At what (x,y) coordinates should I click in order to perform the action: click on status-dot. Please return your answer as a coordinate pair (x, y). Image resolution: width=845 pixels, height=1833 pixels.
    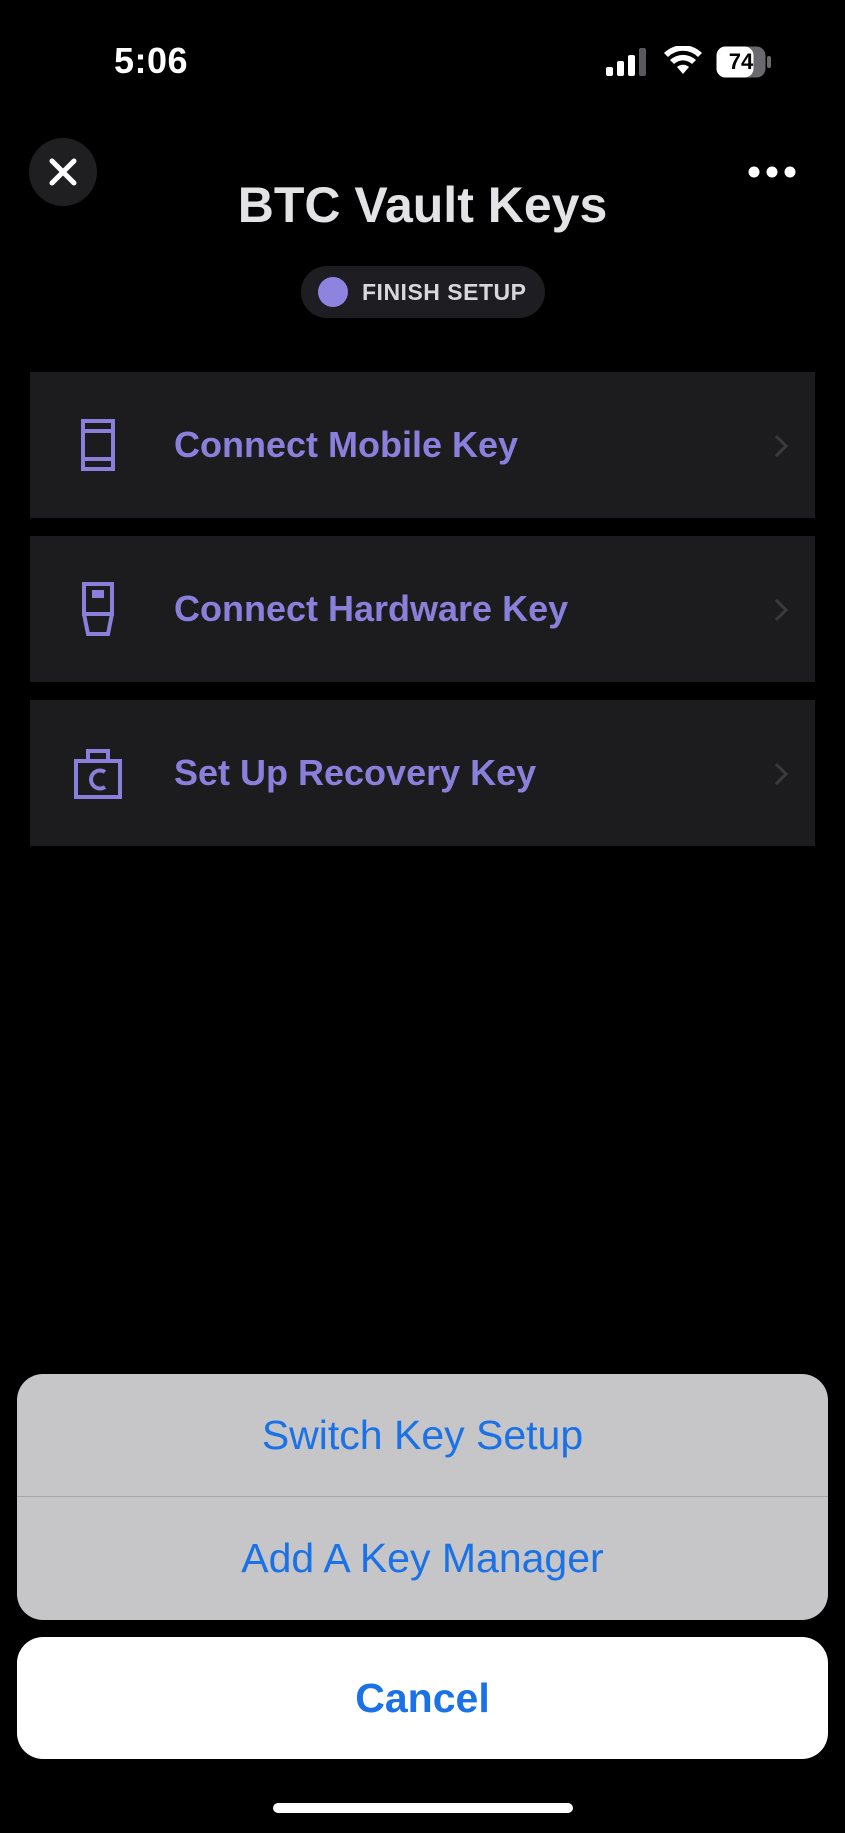
    Looking at the image, I should click on (333, 292).